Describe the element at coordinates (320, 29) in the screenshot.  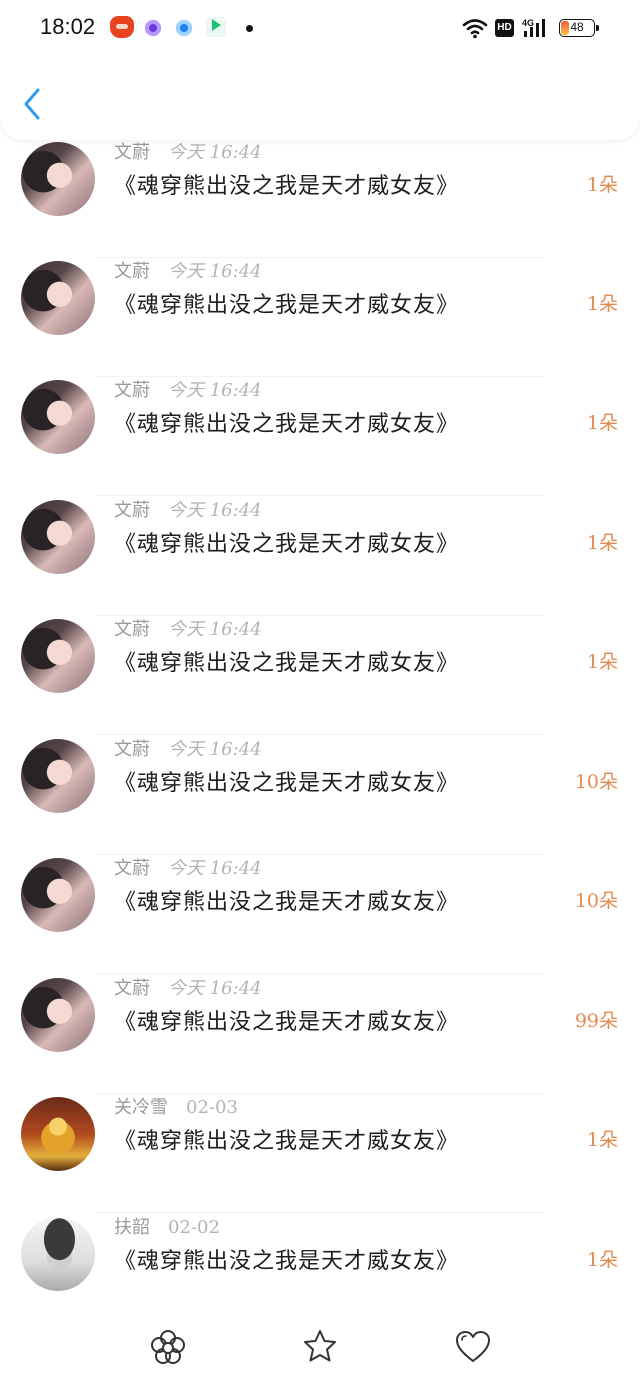
I see `status-bar: 18:02 HD 4G 48` at that location.